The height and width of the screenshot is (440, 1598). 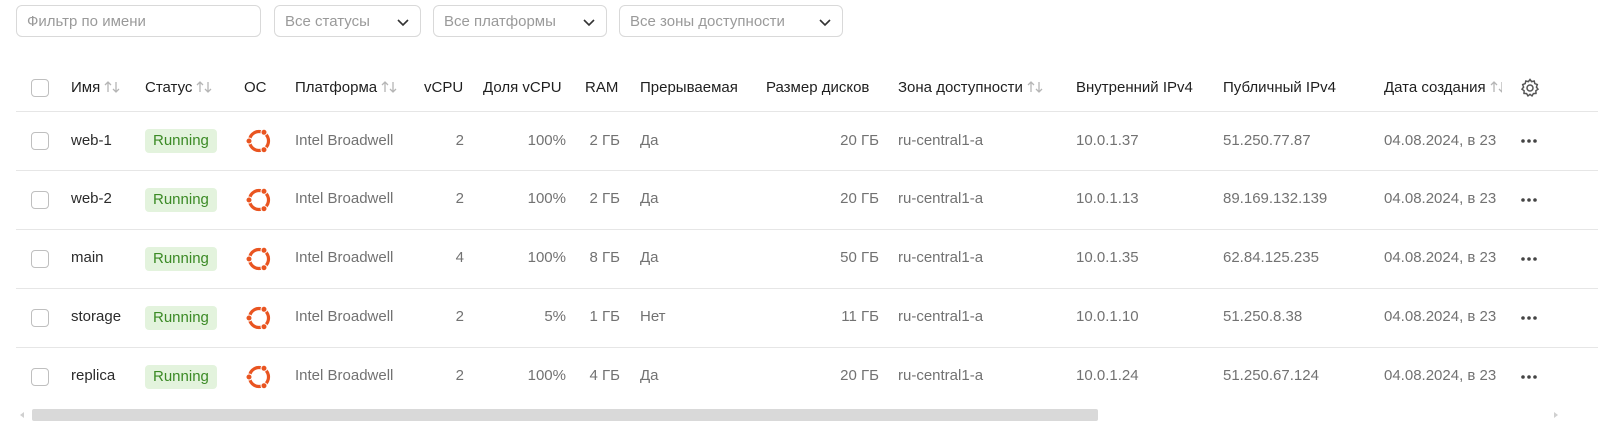 What do you see at coordinates (1271, 257) in the screenshot?
I see `public-ipv4-cell: 62.84.125.235` at bounding box center [1271, 257].